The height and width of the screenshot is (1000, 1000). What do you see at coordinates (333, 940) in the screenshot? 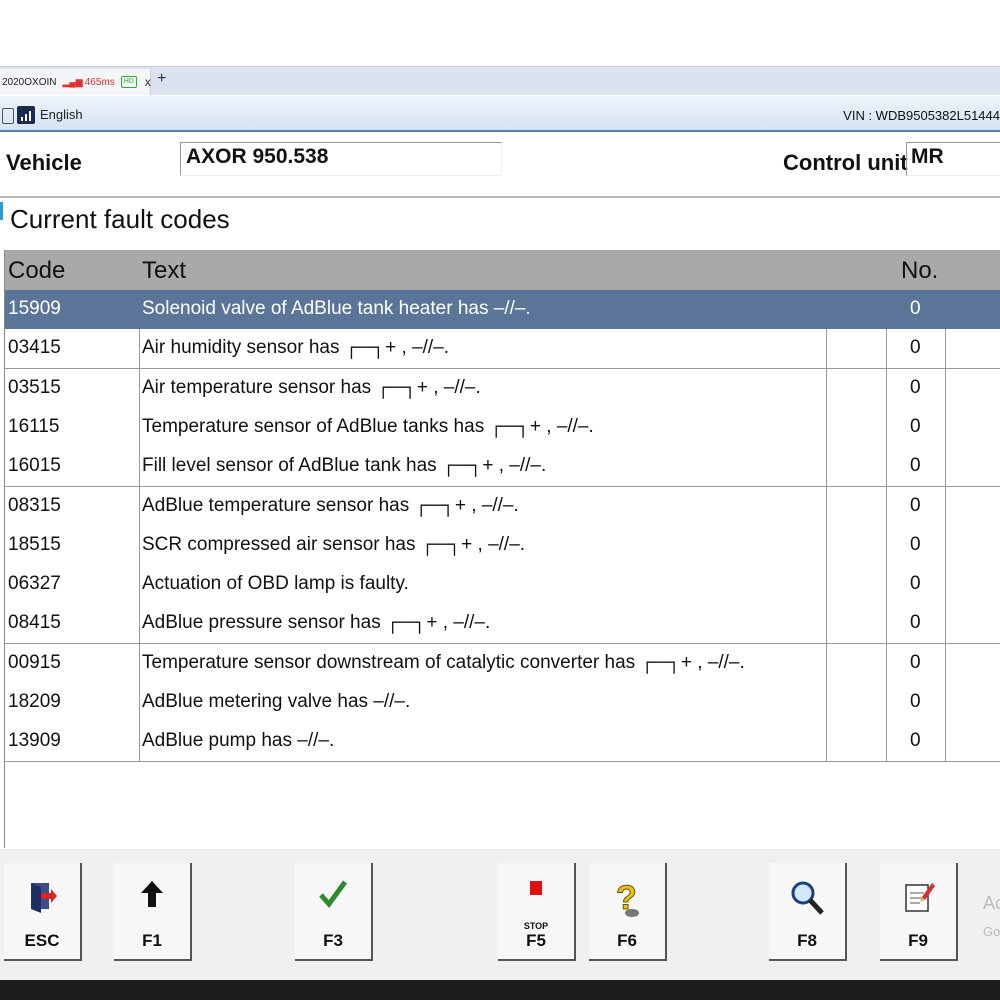
I see `f3-label: F3` at bounding box center [333, 940].